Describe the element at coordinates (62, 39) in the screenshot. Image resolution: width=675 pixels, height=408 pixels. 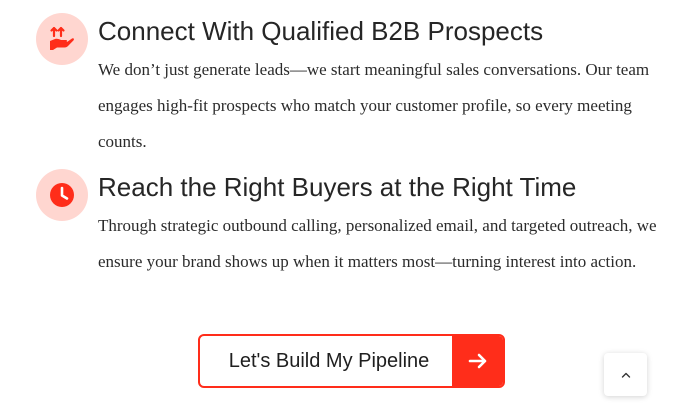
I see `hand-arrows-icon` at that location.